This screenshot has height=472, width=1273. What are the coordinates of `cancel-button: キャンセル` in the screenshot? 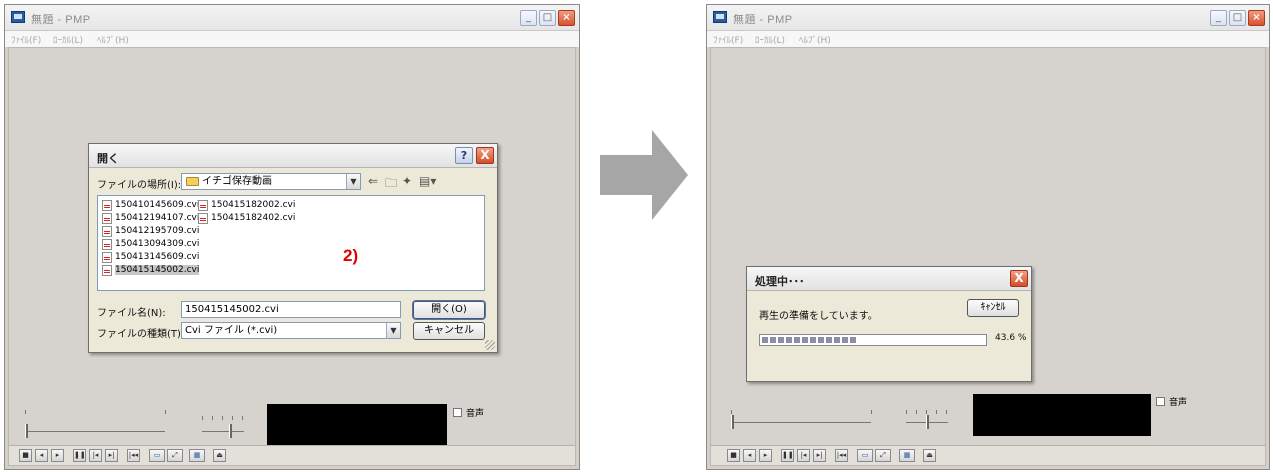 It's located at (449, 331).